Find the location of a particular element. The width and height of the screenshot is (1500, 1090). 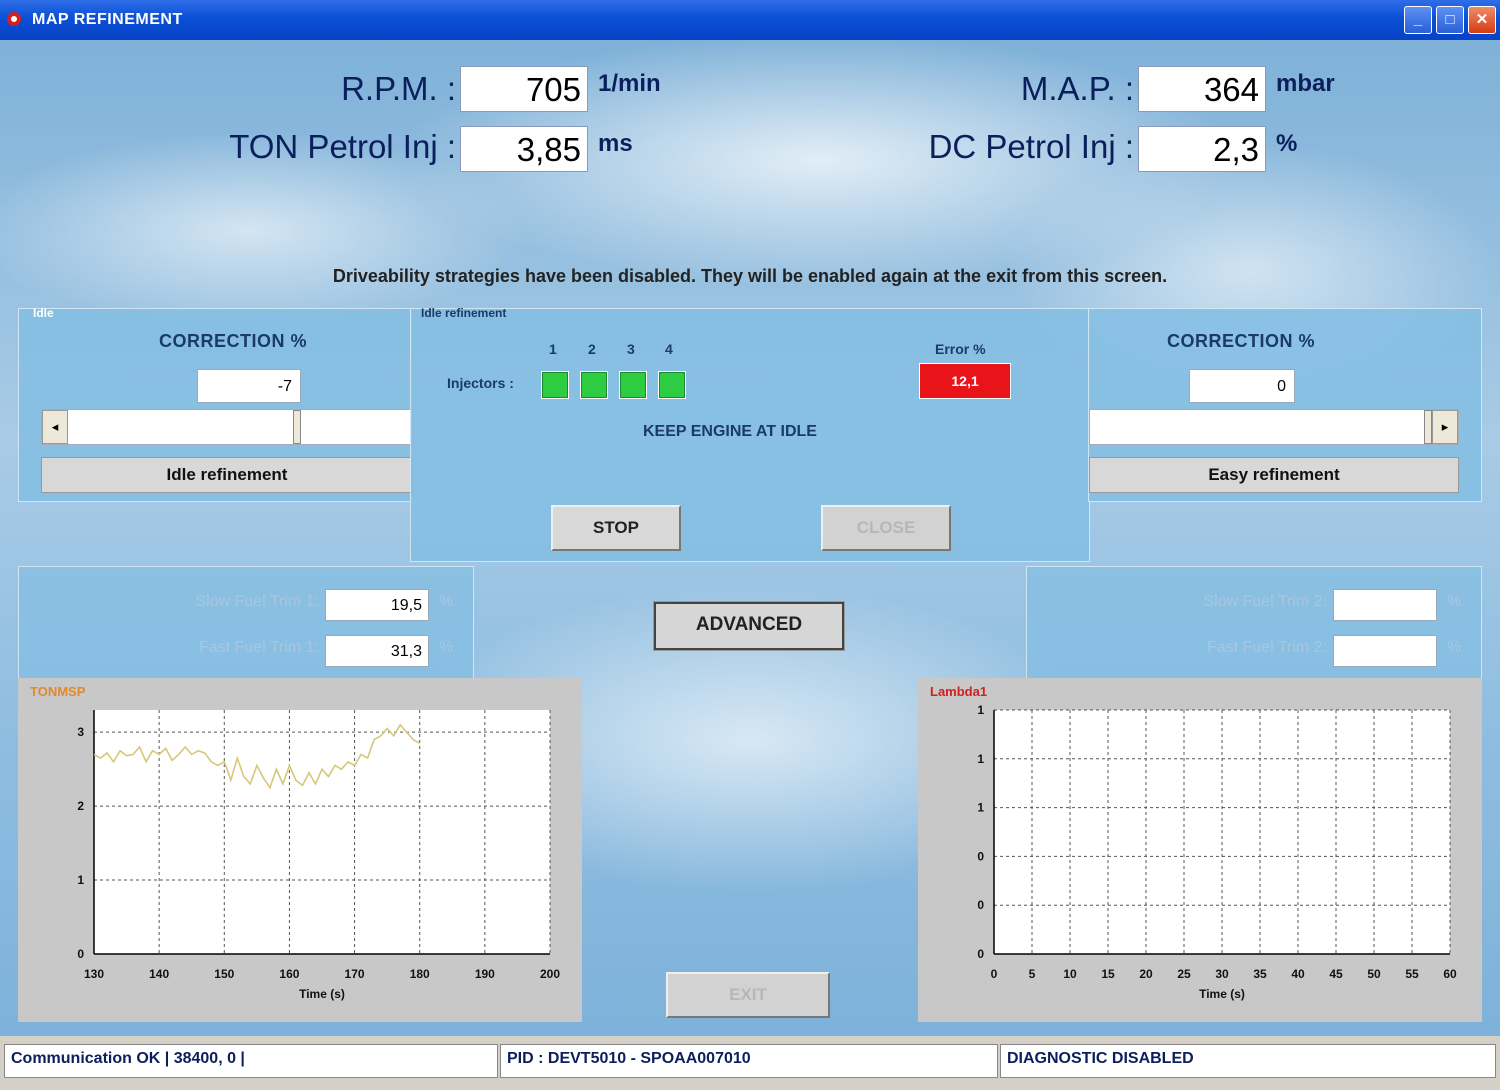

exit-button: EXIT is located at coordinates (748, 995).